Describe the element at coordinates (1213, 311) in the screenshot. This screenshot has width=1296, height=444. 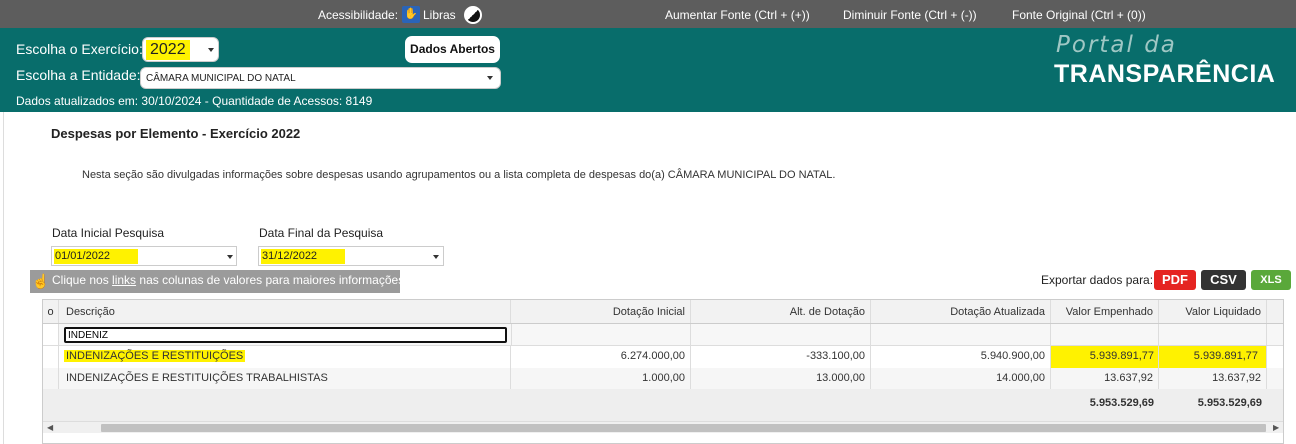
I see `column-header-liquidated: Valor Liquidado` at that location.